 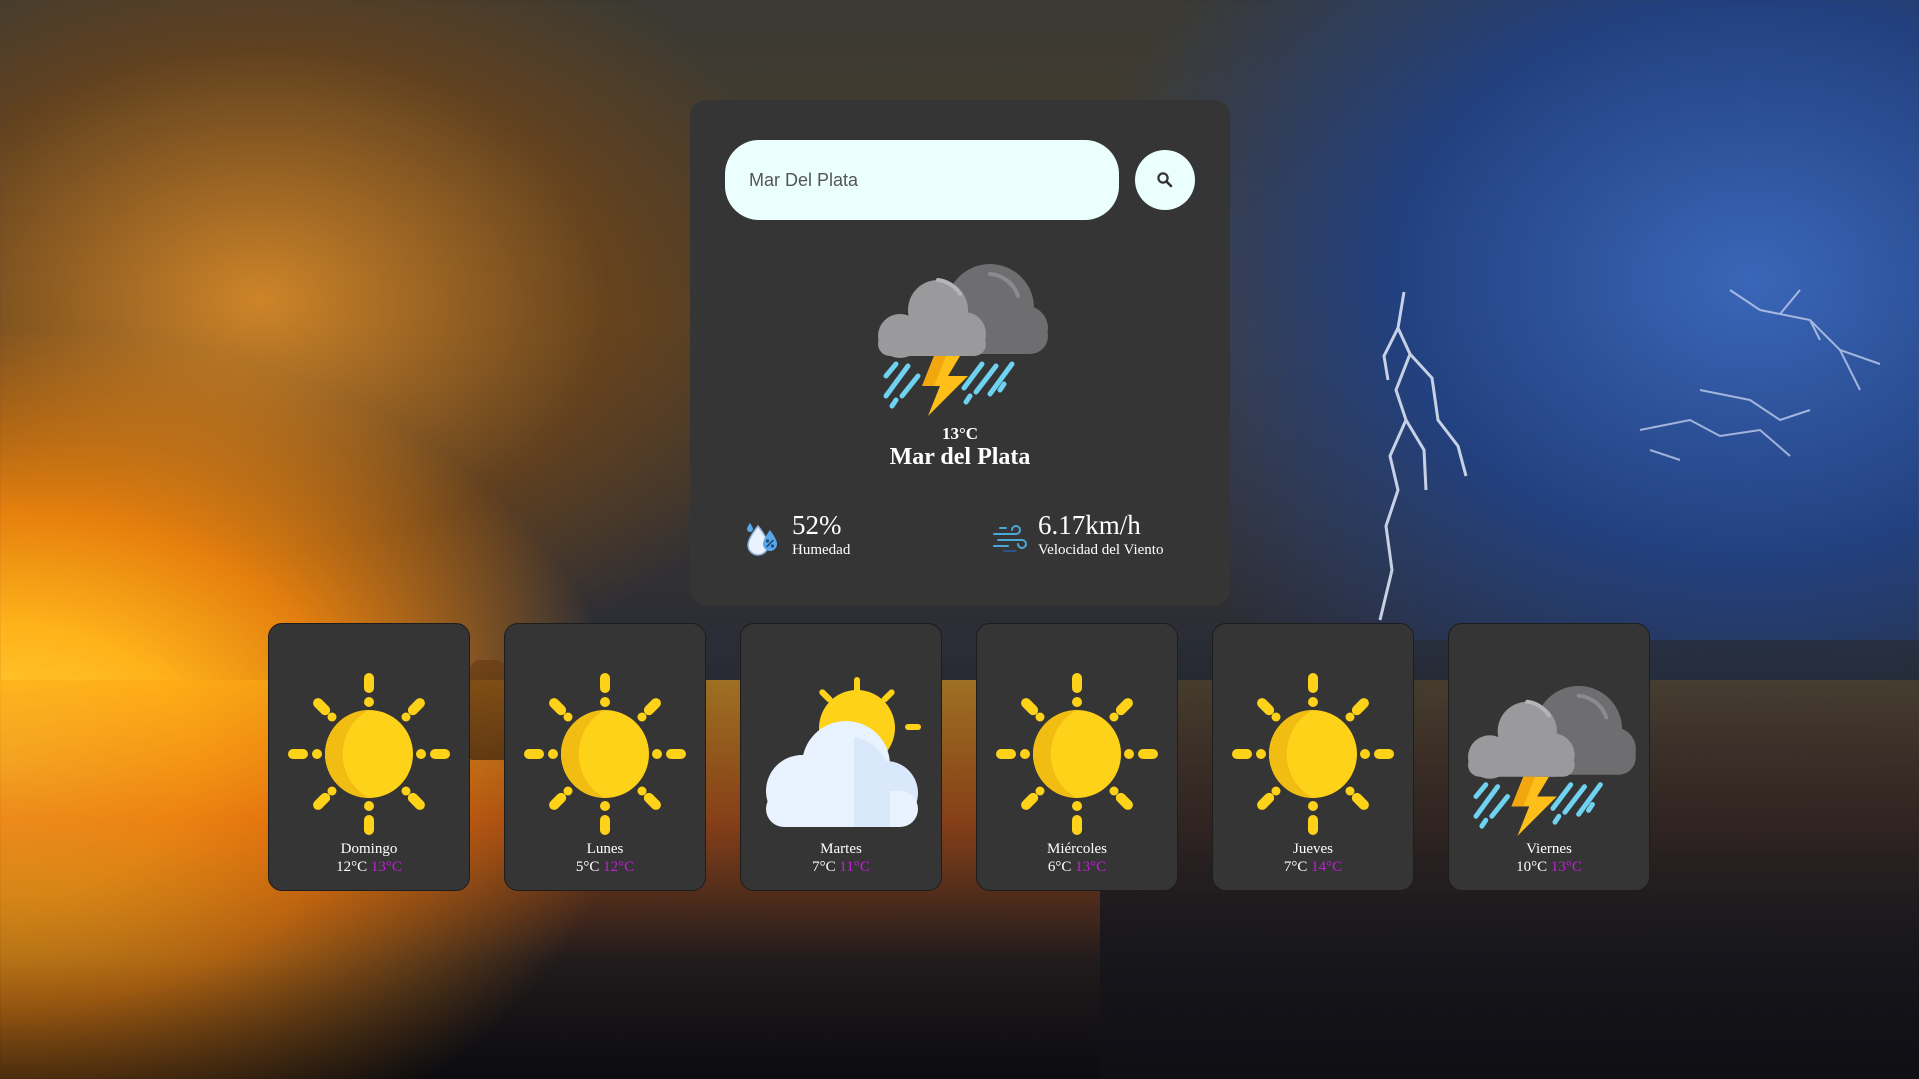 I want to click on forecast-min-temp: 12°C, so click(x=352, y=867).